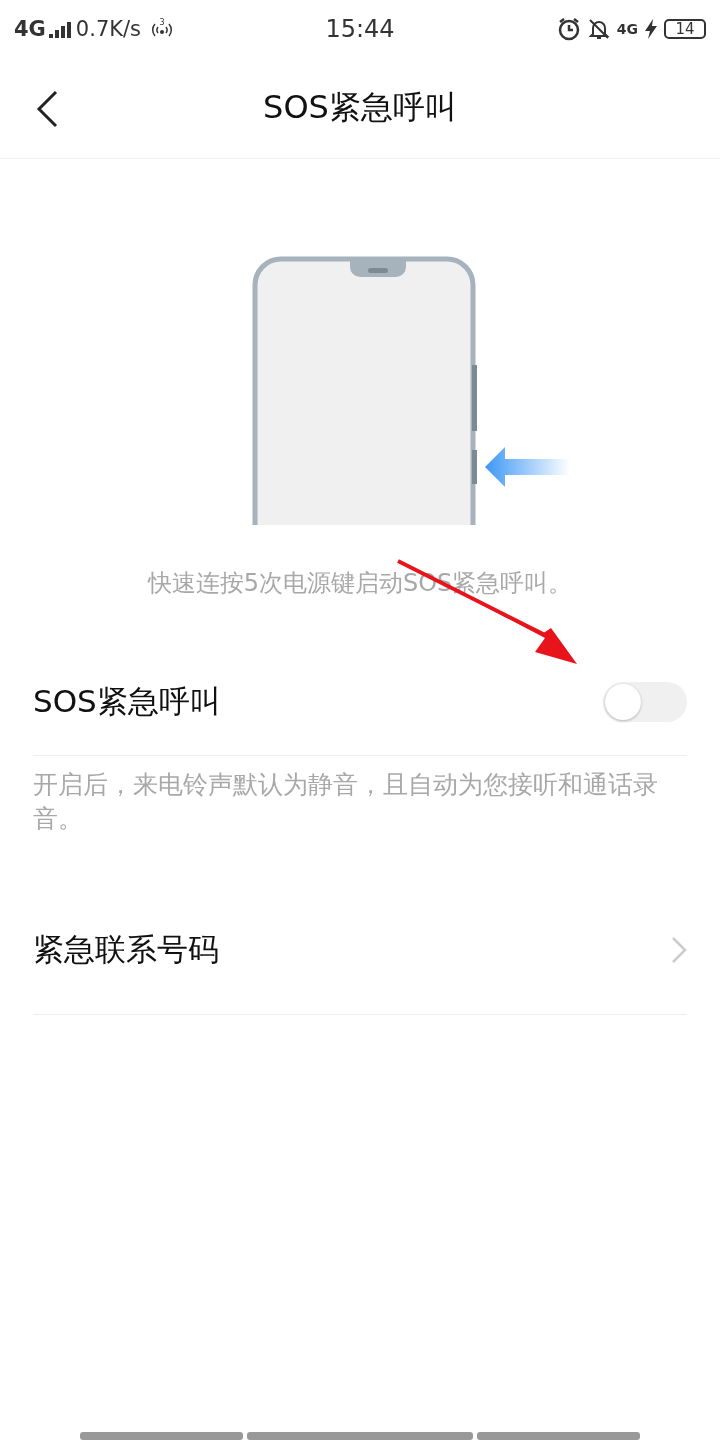  Describe the element at coordinates (360, 107) in the screenshot. I see `page-title: SOS紧急呼叫` at that location.